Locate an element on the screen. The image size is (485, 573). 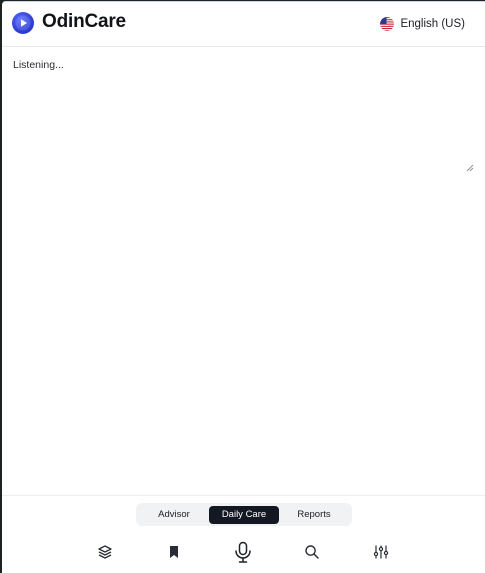
mode-tabs: Advisor Daily Care Reports is located at coordinates (244, 514).